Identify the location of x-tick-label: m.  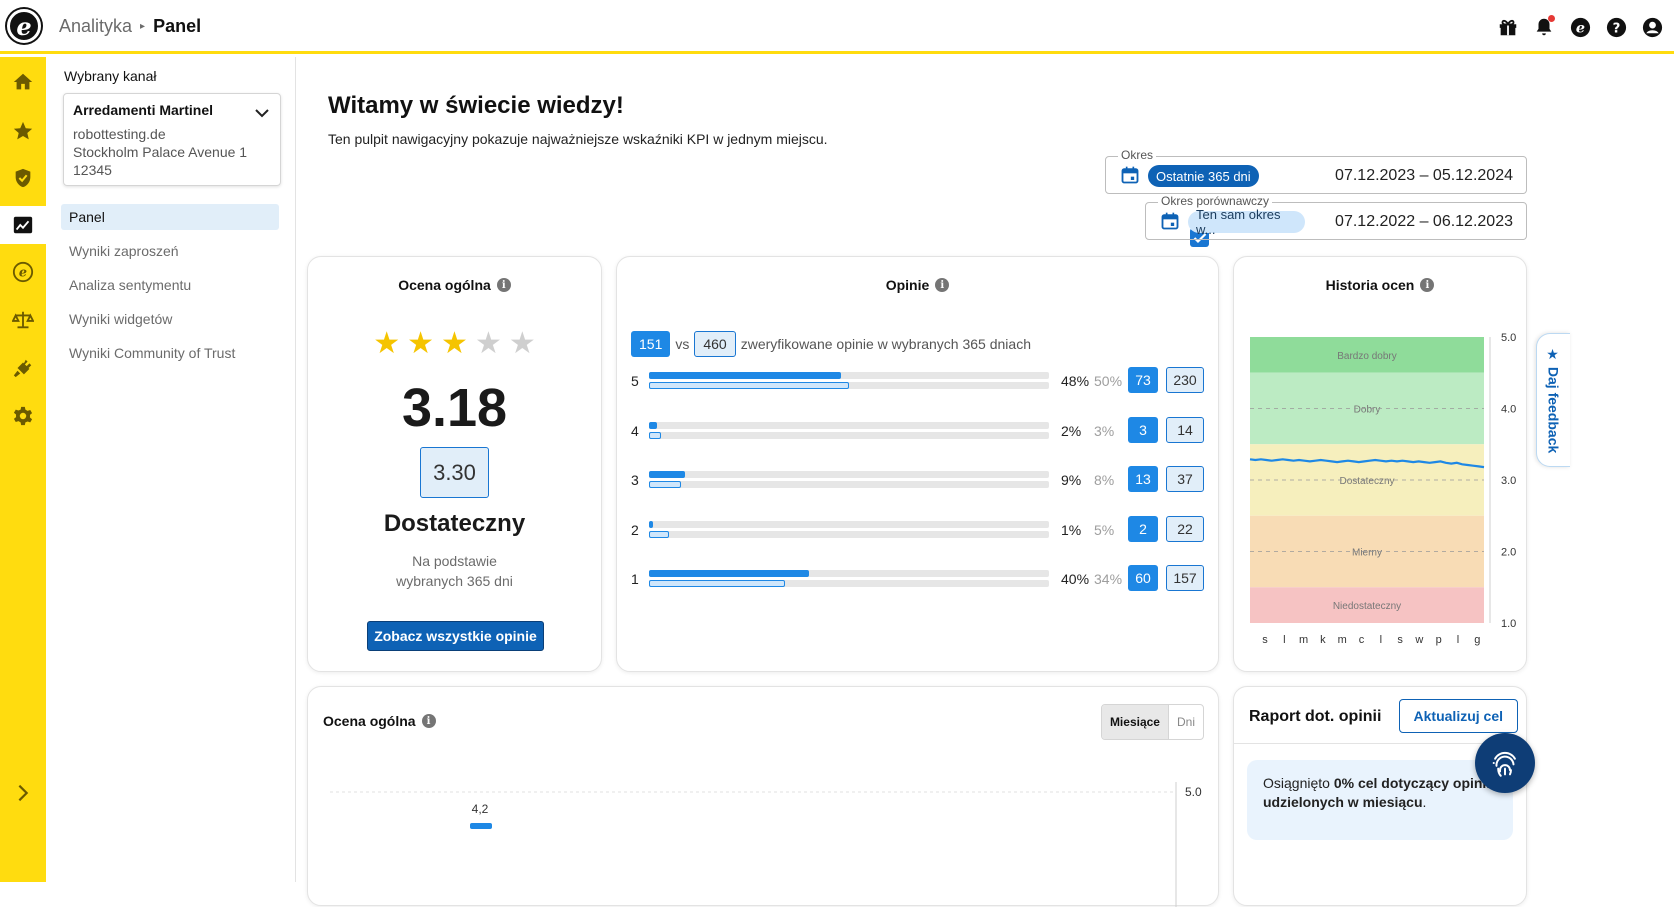
(1342, 640).